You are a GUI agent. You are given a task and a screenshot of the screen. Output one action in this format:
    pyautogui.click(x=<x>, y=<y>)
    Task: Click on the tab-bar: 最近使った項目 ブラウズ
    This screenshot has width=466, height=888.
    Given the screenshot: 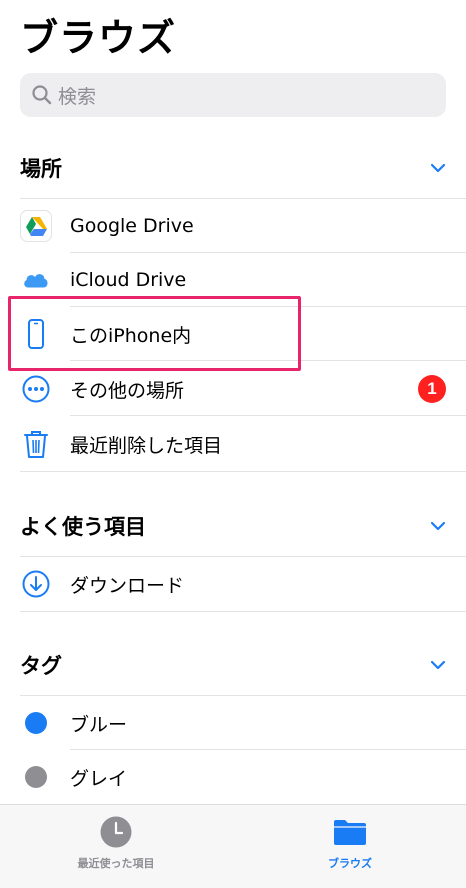 What is the action you would take?
    pyautogui.click(x=233, y=846)
    